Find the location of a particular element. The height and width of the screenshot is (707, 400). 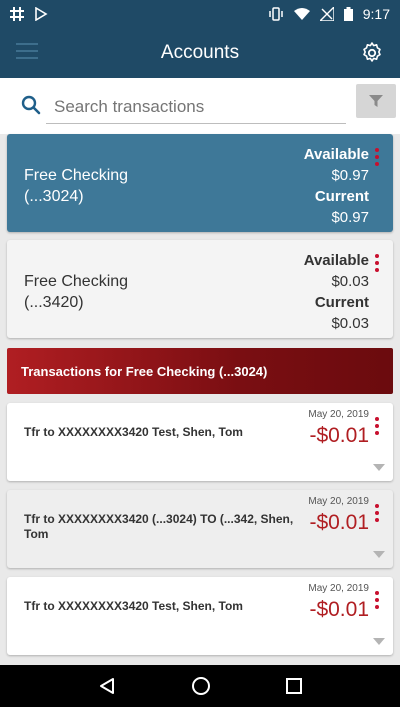

account-name: Free Checking (...3024) is located at coordinates (76, 186).